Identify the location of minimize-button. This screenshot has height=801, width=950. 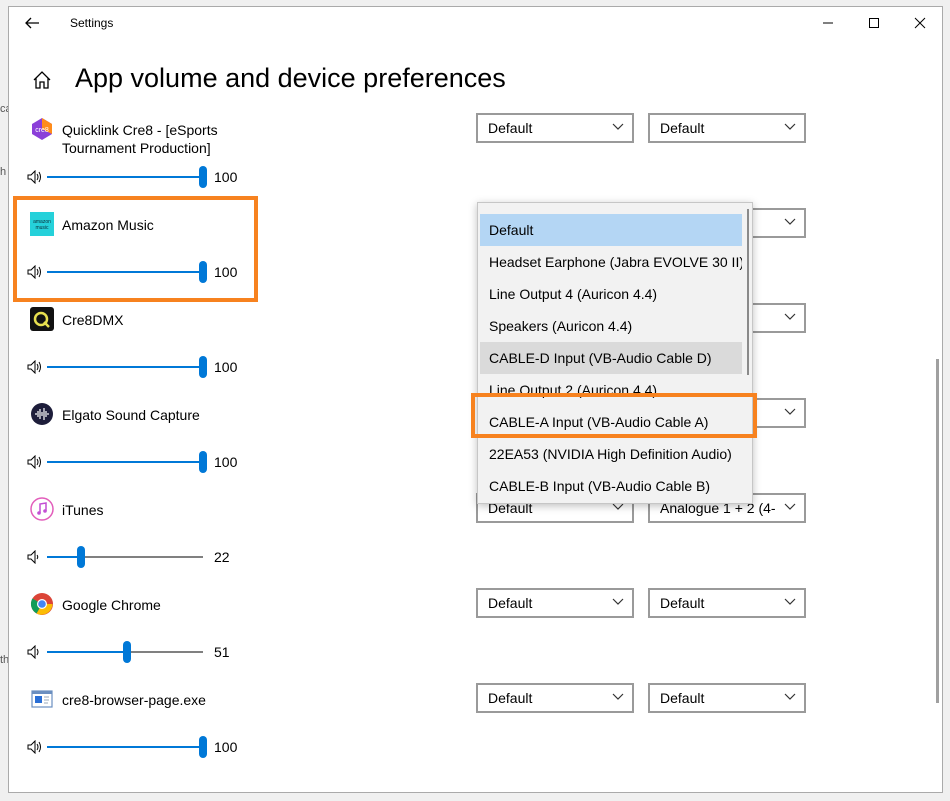
(828, 23).